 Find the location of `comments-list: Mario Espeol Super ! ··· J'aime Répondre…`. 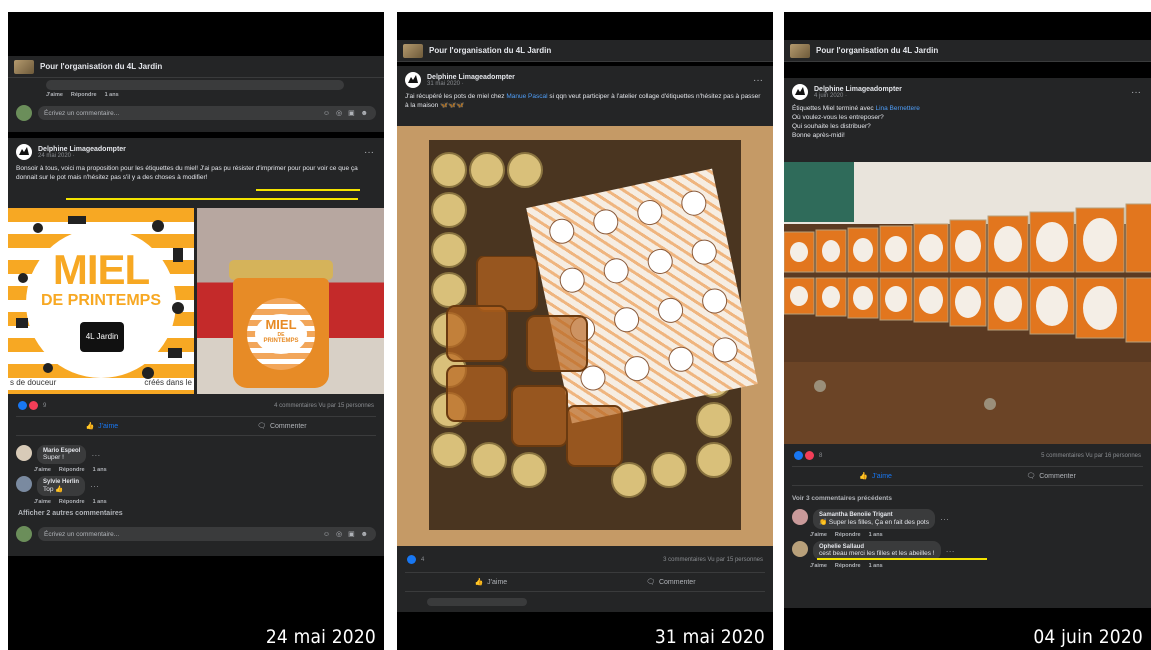

comments-list: Mario Espeol Super ! ··· J'aime Répondre… is located at coordinates (196, 493).